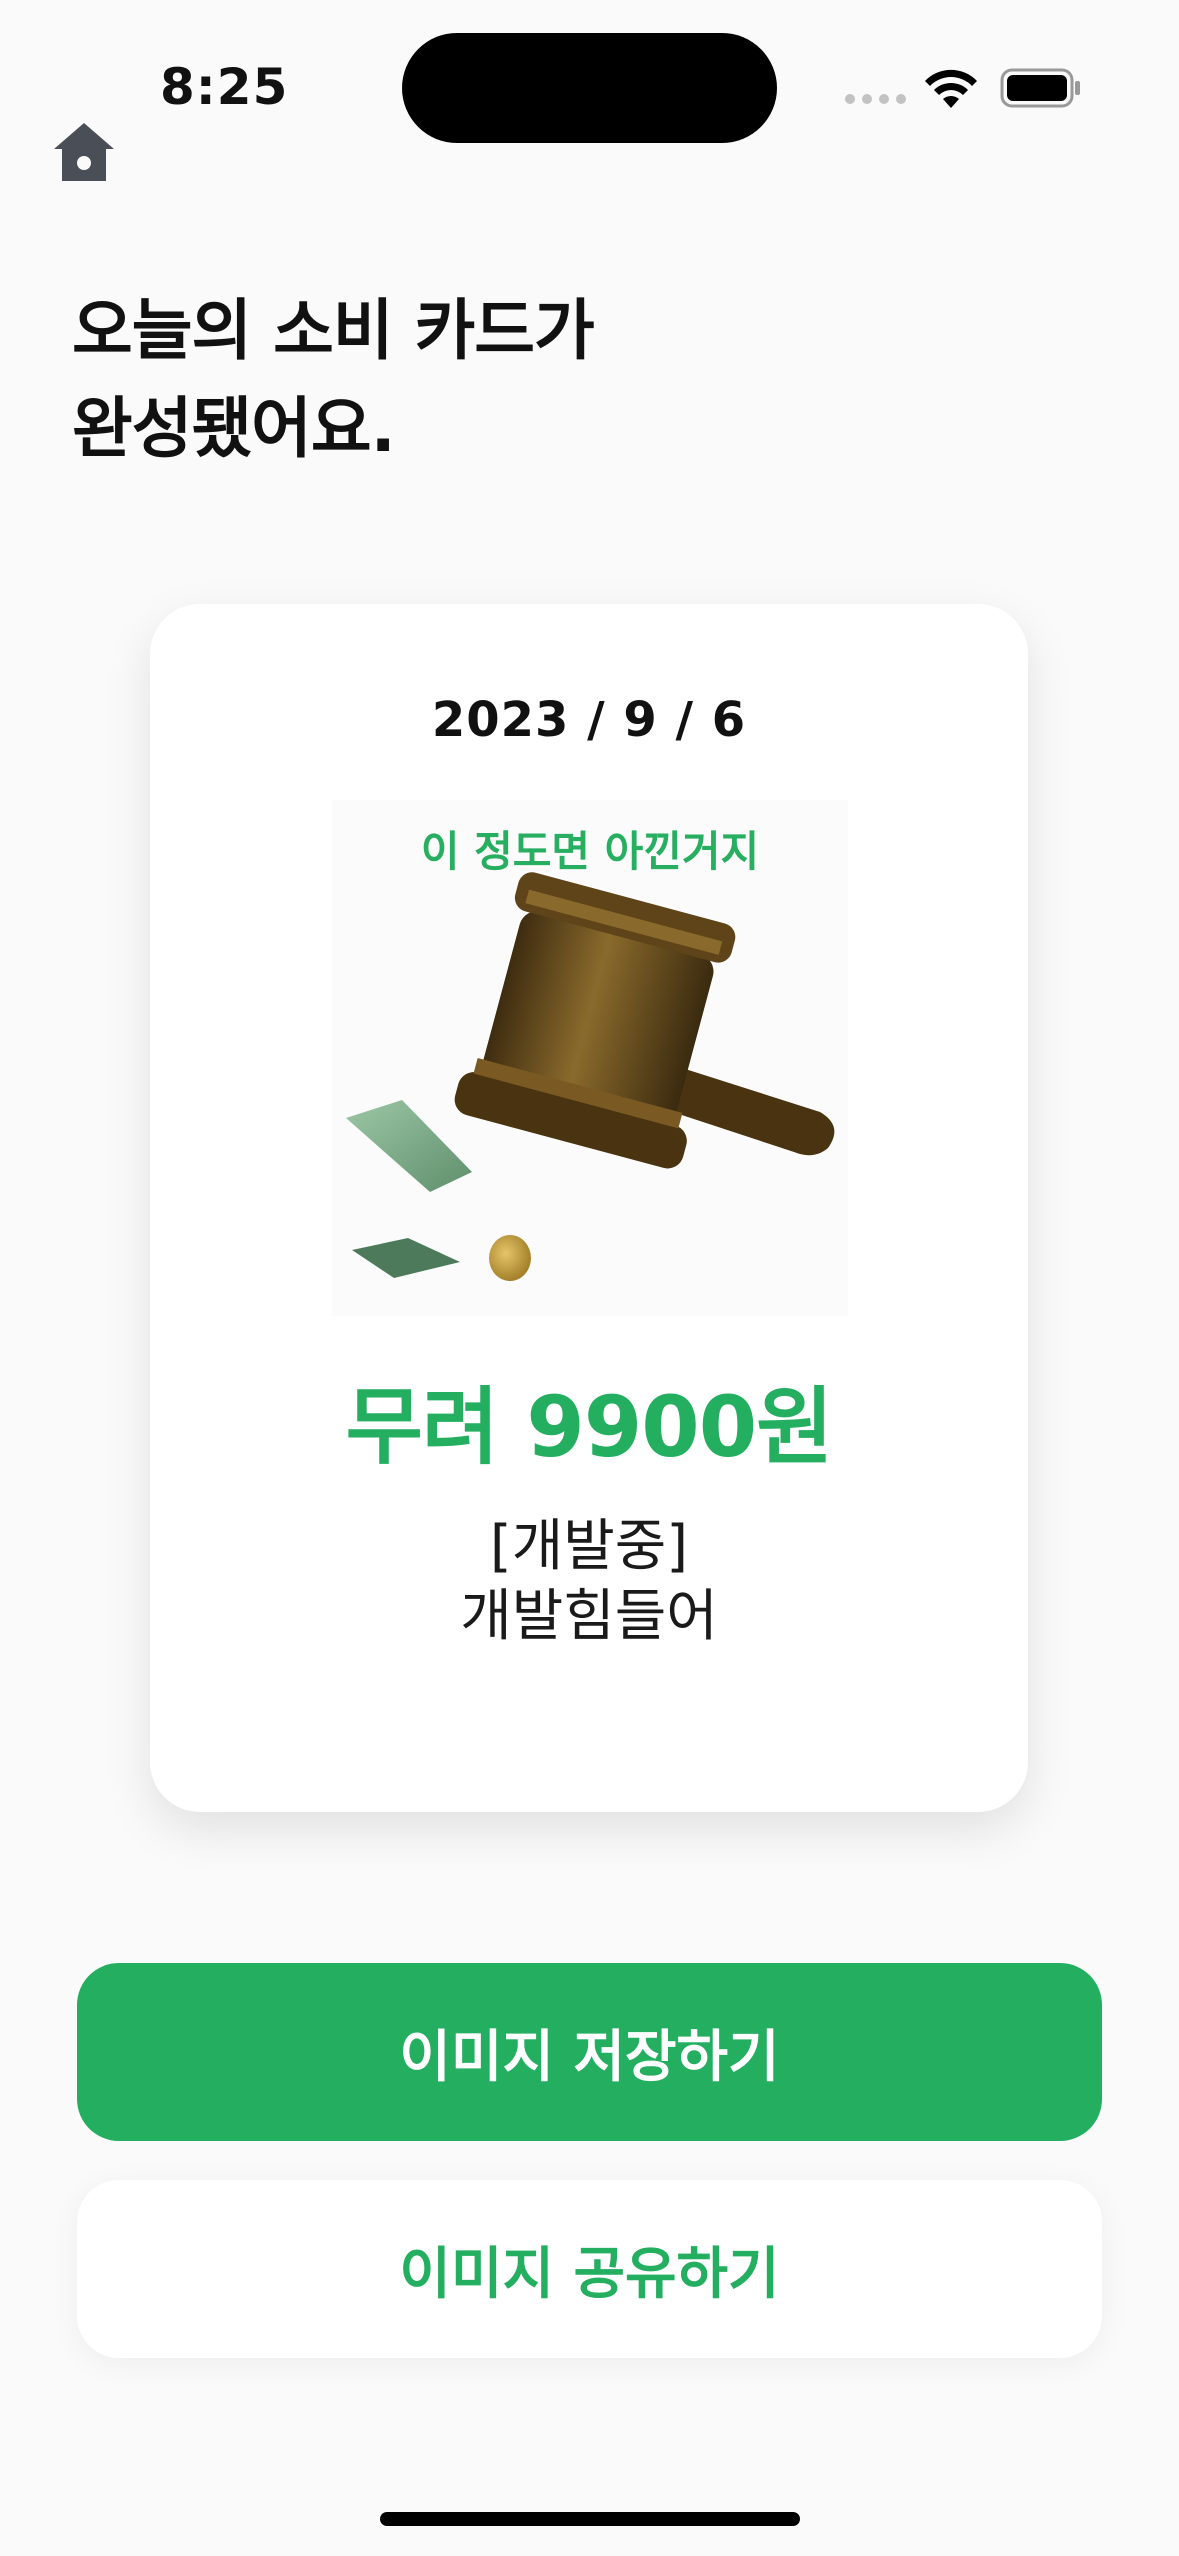  I want to click on wifi-icon, so click(951, 88).